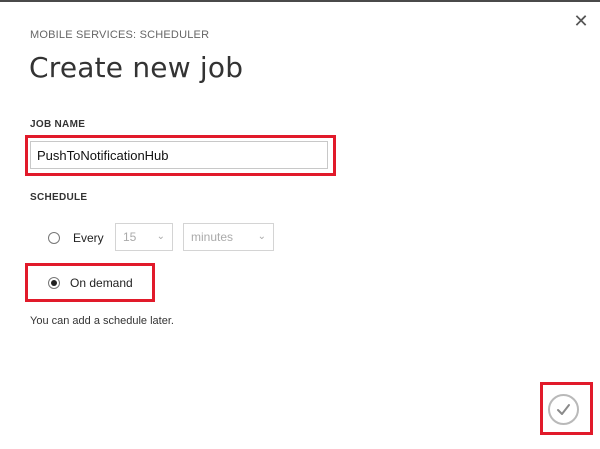 The image size is (600, 449). Describe the element at coordinates (300, 1) in the screenshot. I see `top-rule` at that location.